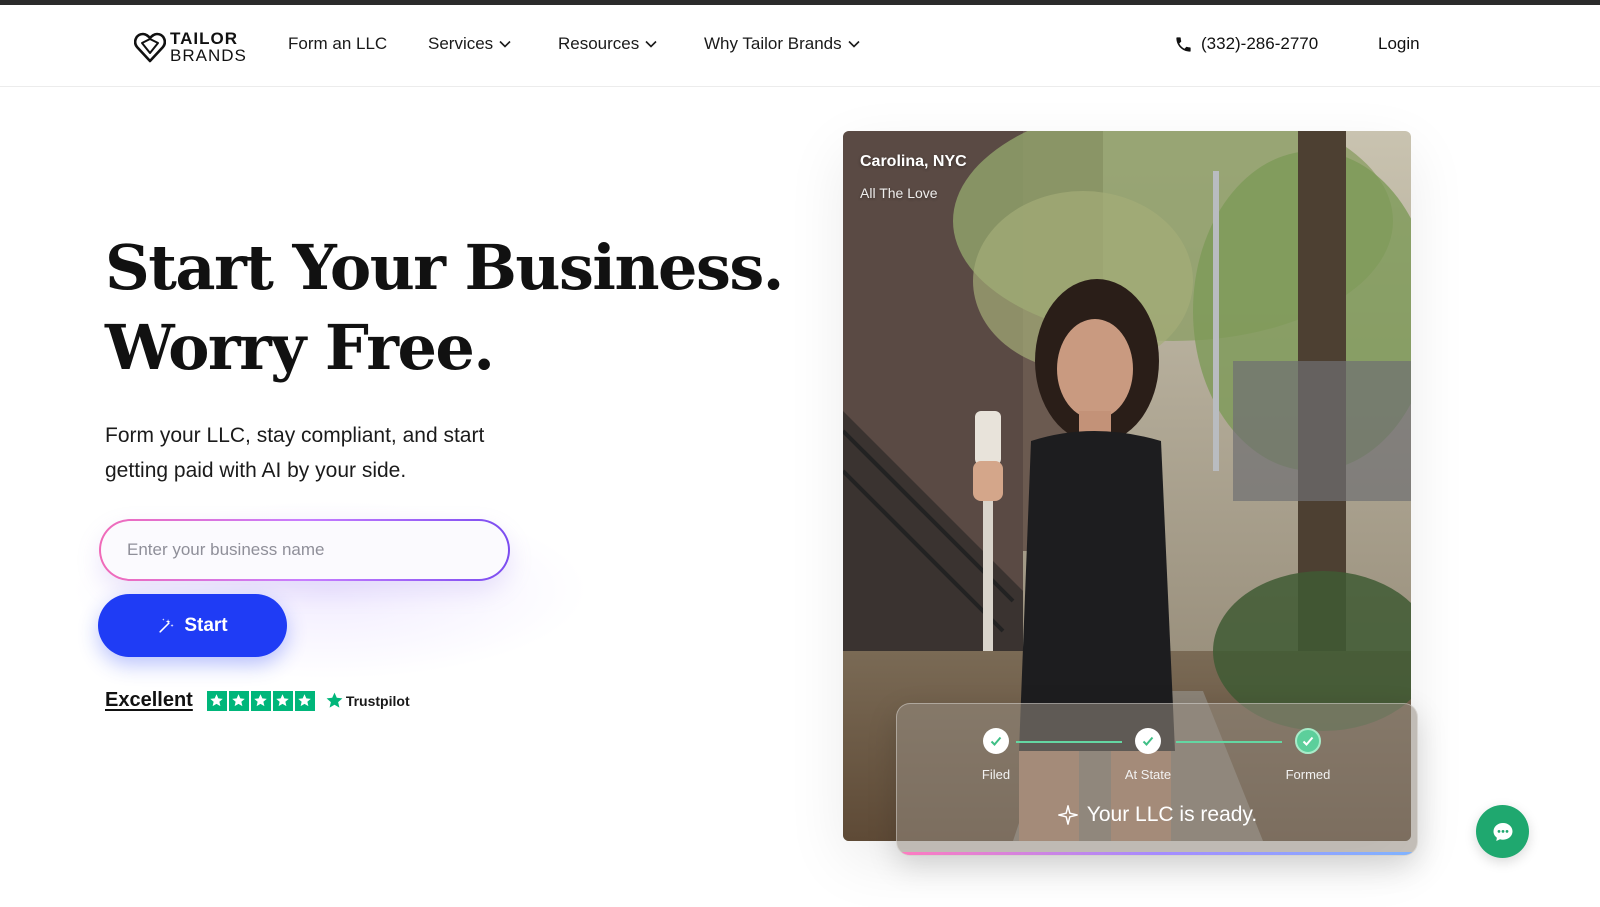  I want to click on llc-status-card: Filed At State Formed Your LLC is ready., so click(1157, 779).